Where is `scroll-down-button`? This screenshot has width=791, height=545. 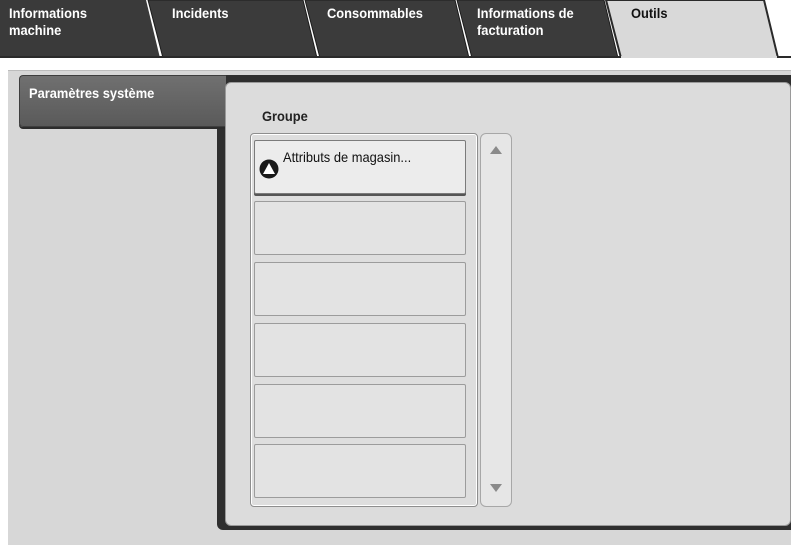 scroll-down-button is located at coordinates (496, 489).